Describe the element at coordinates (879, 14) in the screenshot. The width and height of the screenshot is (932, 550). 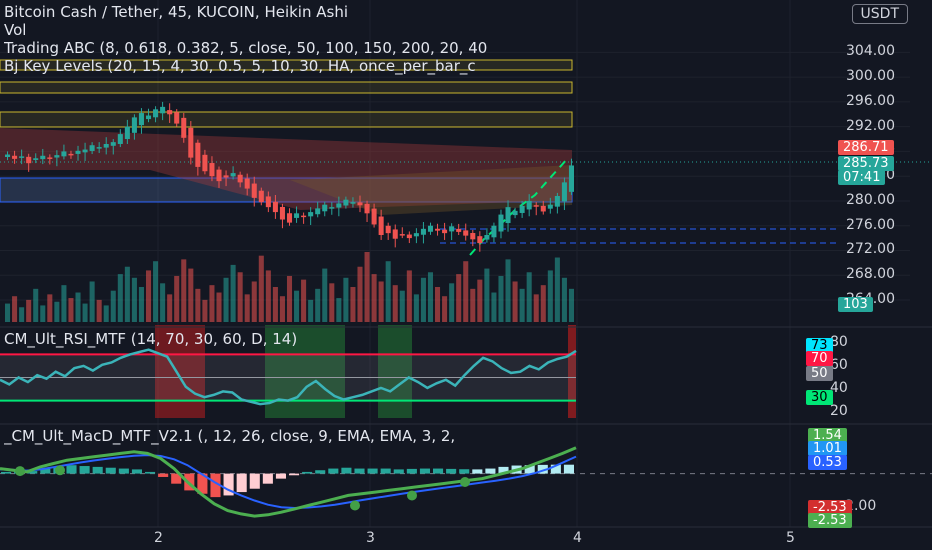
I see `currency-selector: USDT` at that location.